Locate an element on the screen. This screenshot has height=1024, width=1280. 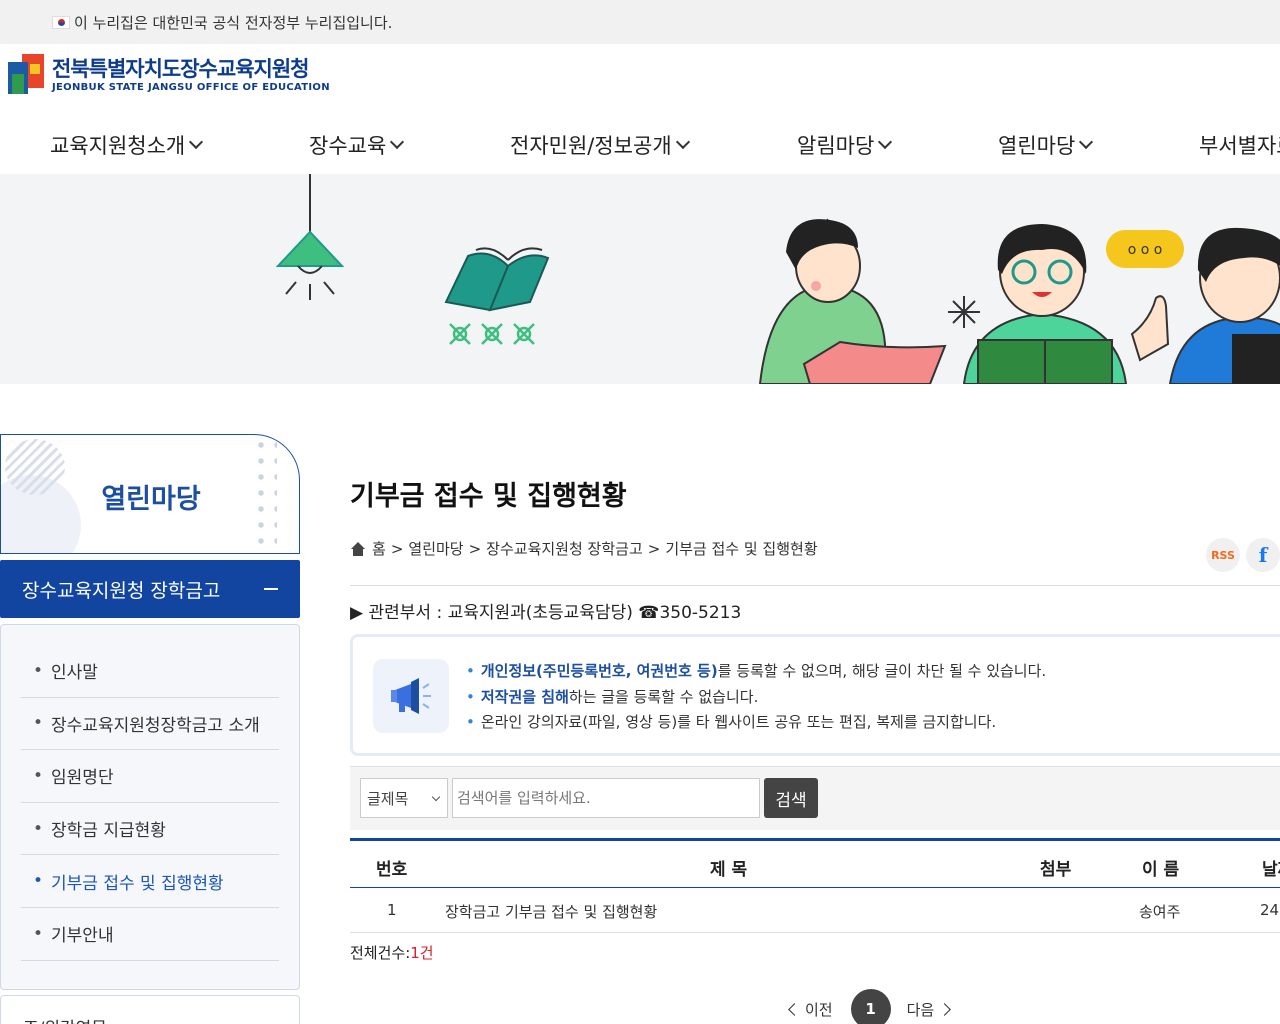
col-attach: 첨부 is located at coordinates (1056, 870).